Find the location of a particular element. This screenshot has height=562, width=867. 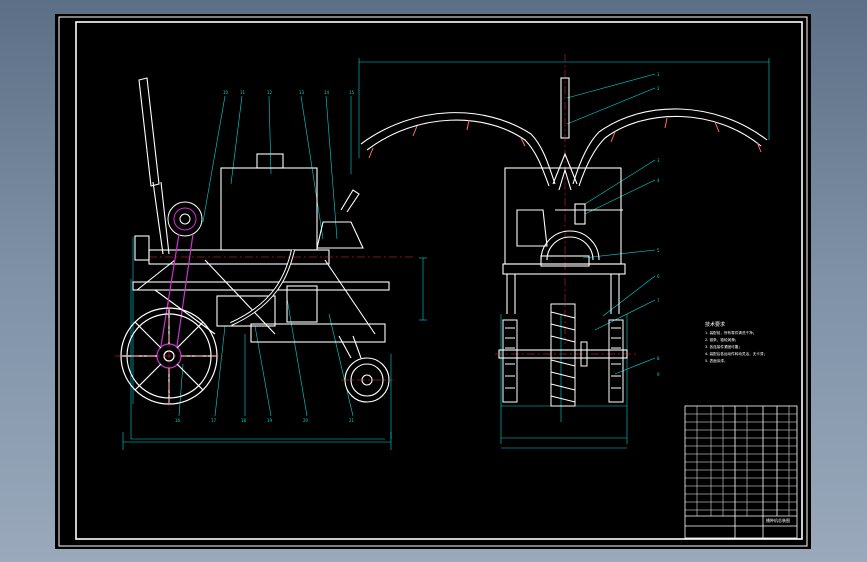

part-label-11: 11 is located at coordinates (243, 92).